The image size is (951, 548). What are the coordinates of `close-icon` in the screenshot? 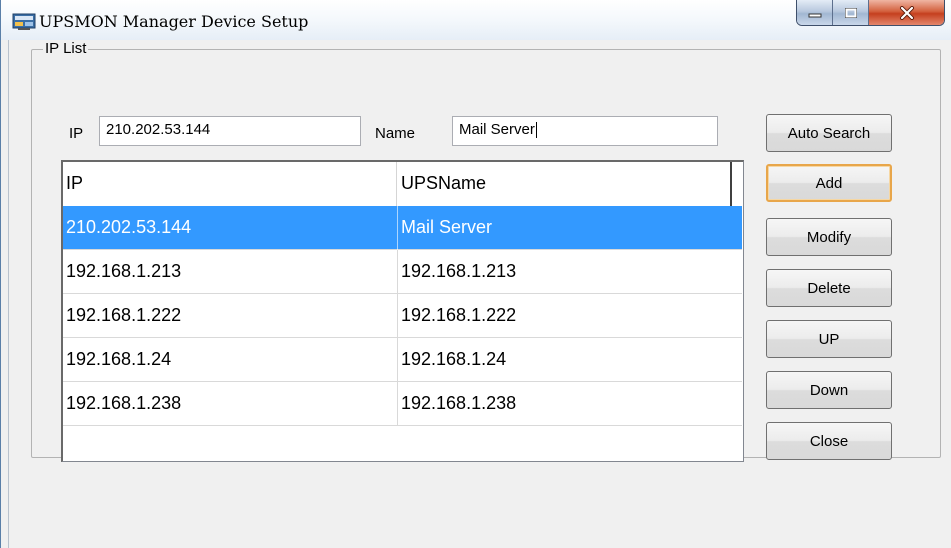 It's located at (906, 12).